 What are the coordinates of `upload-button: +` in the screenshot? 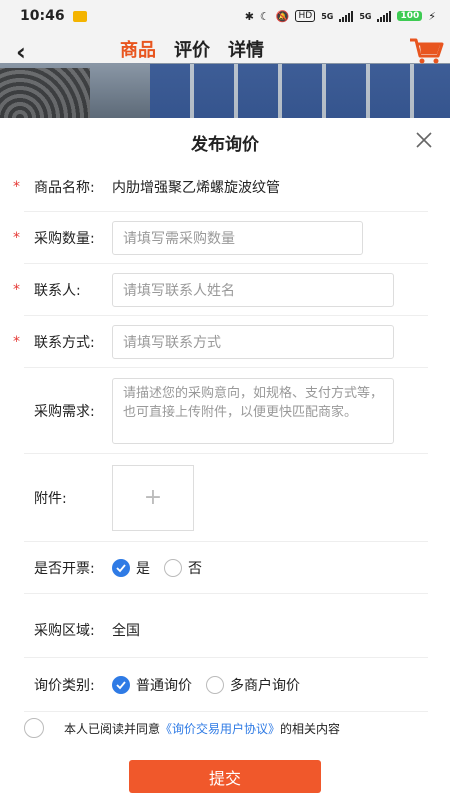 It's located at (153, 497).